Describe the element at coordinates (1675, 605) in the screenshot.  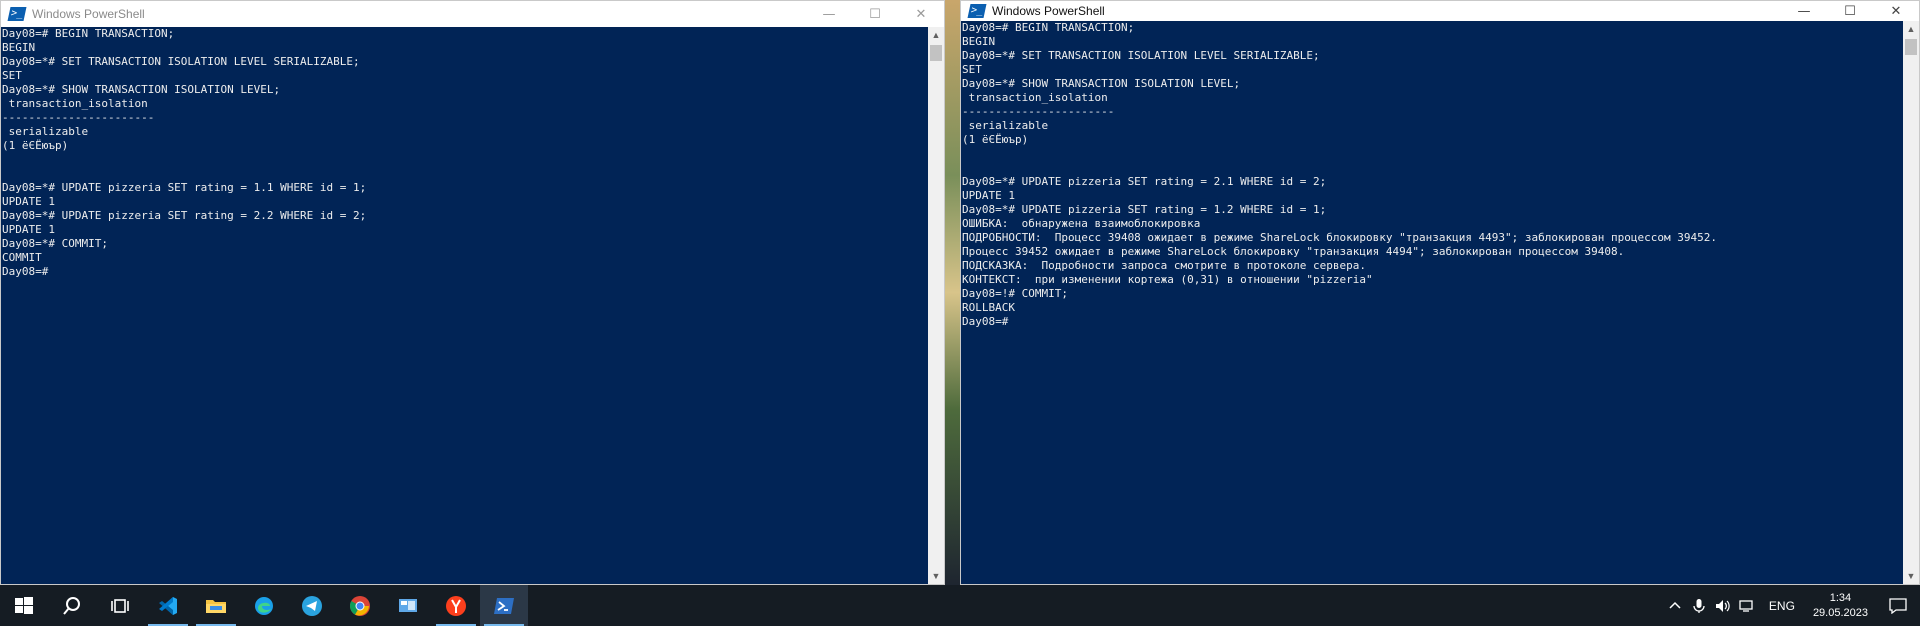
I see `chevron-up-icon` at that location.